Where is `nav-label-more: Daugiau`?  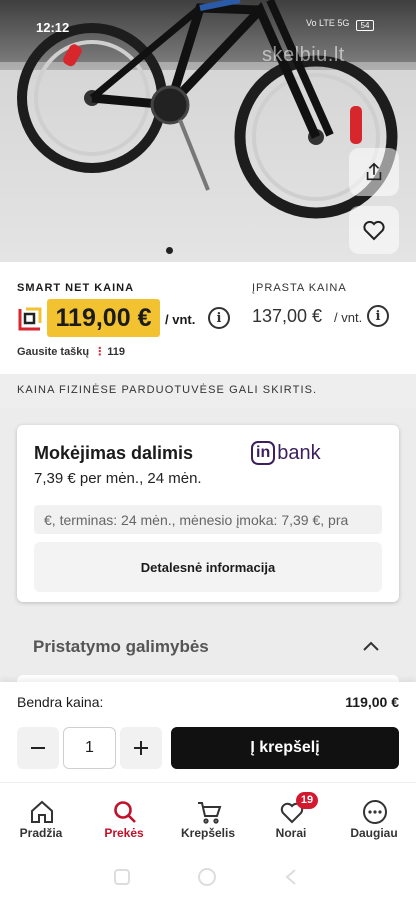 nav-label-more: Daugiau is located at coordinates (374, 833).